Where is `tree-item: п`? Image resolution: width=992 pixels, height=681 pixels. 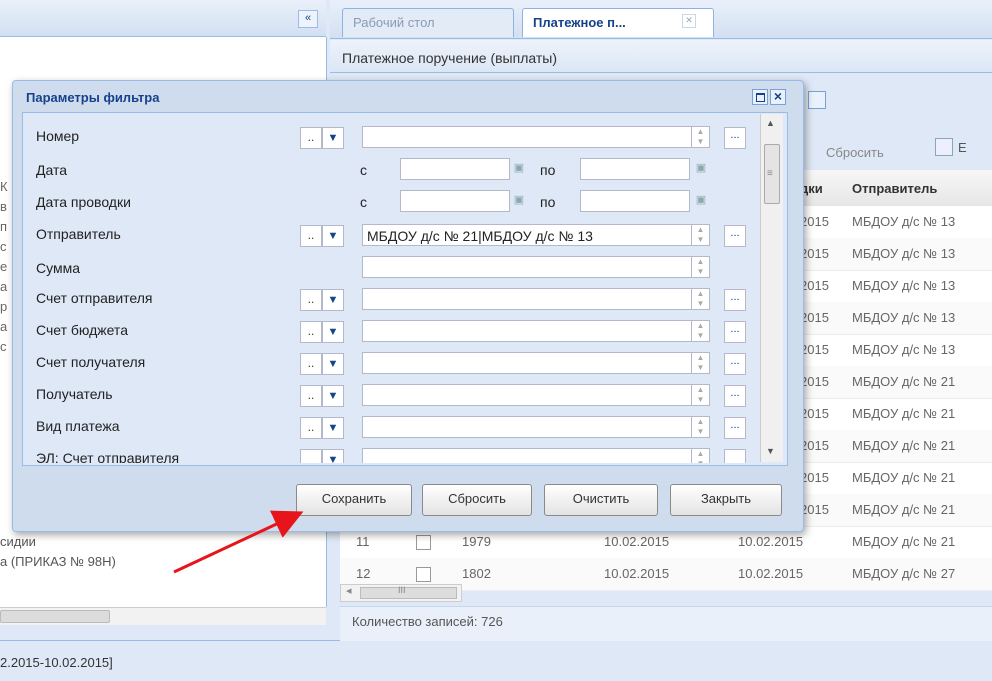 tree-item: п is located at coordinates (5, 226).